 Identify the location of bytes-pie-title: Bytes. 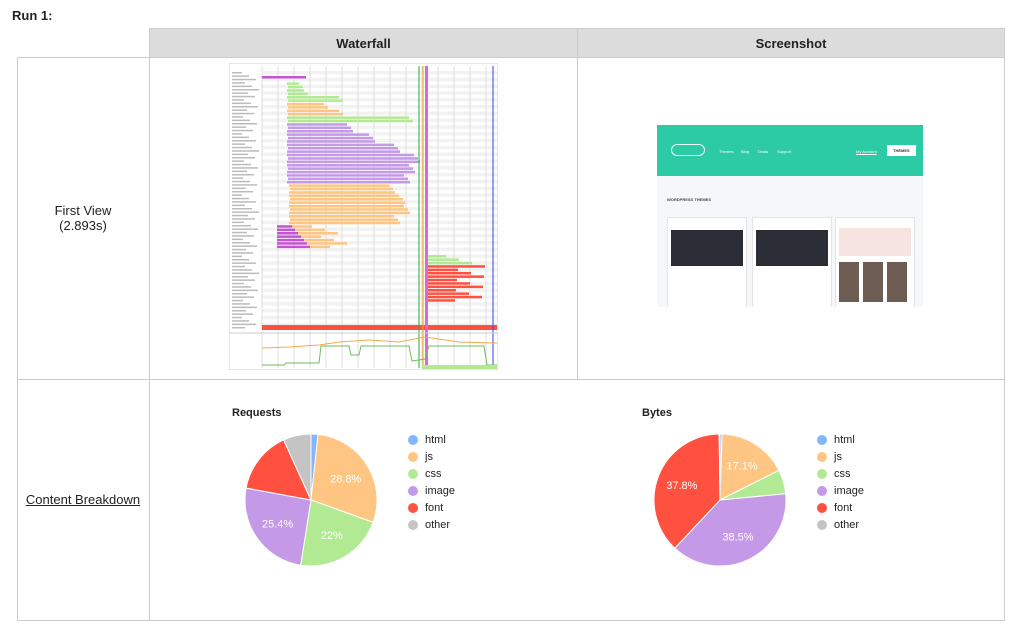
(657, 413).